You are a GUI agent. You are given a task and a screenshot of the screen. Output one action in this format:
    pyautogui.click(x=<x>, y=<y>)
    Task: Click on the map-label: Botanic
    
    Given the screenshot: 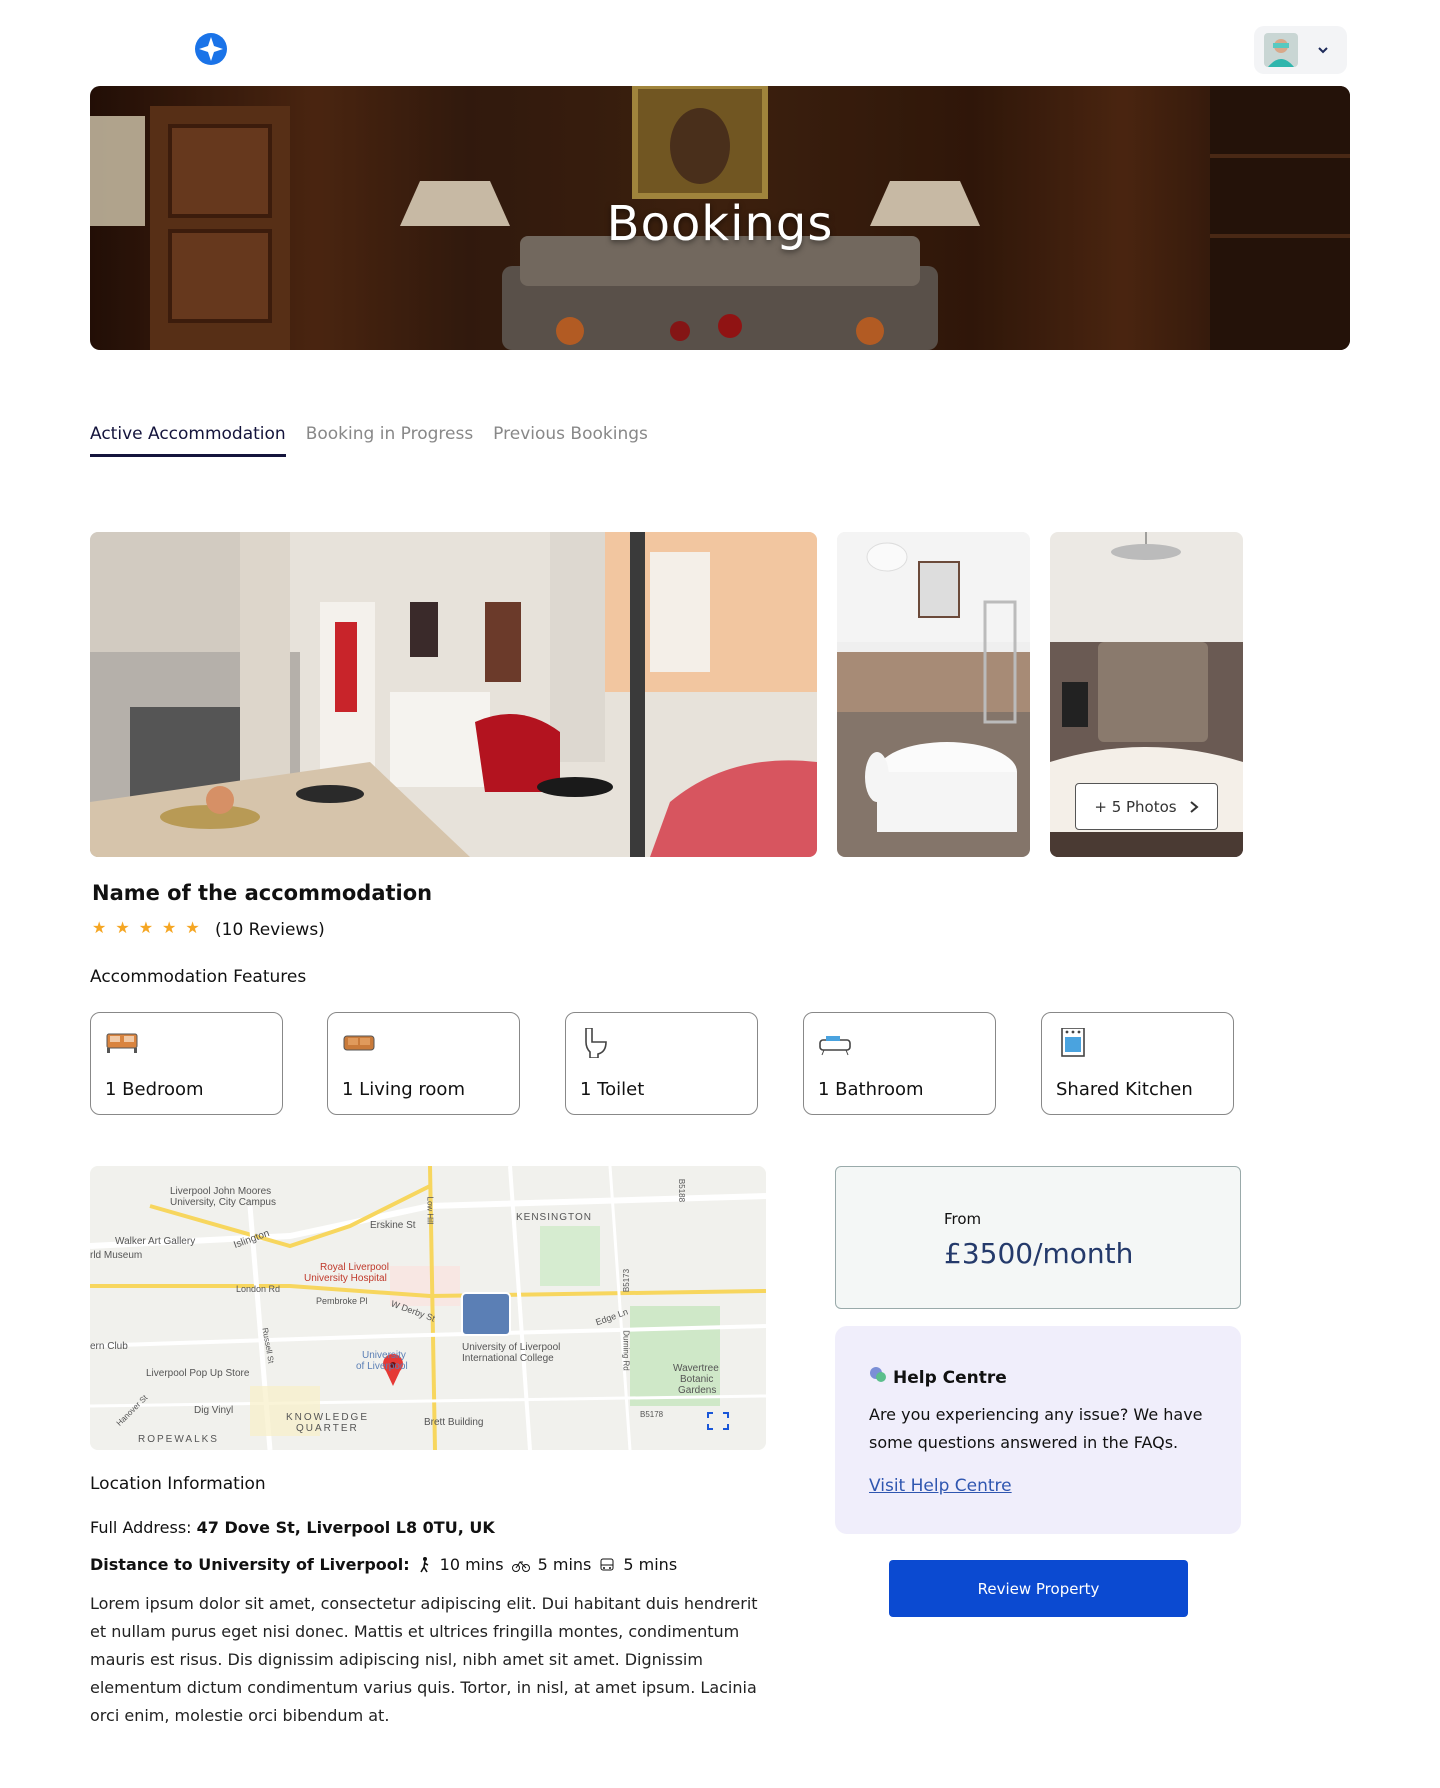 What is the action you would take?
    pyautogui.click(x=697, y=1379)
    